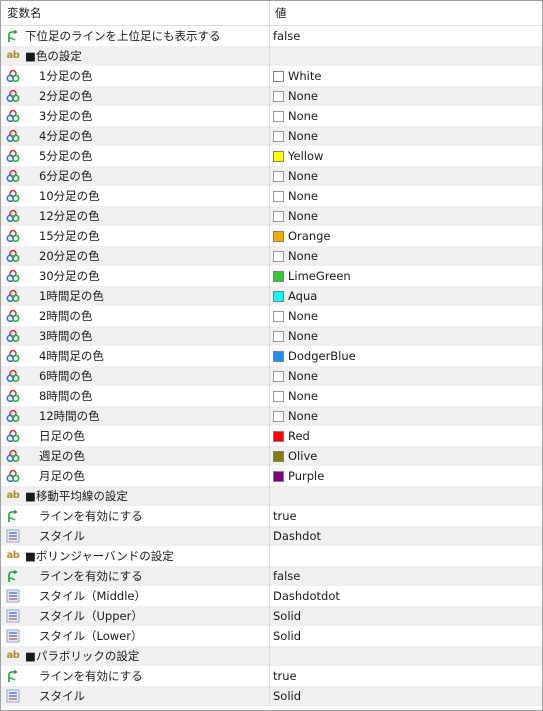  Describe the element at coordinates (69, 216) in the screenshot. I see `parameter-label: 12分足の色` at that location.